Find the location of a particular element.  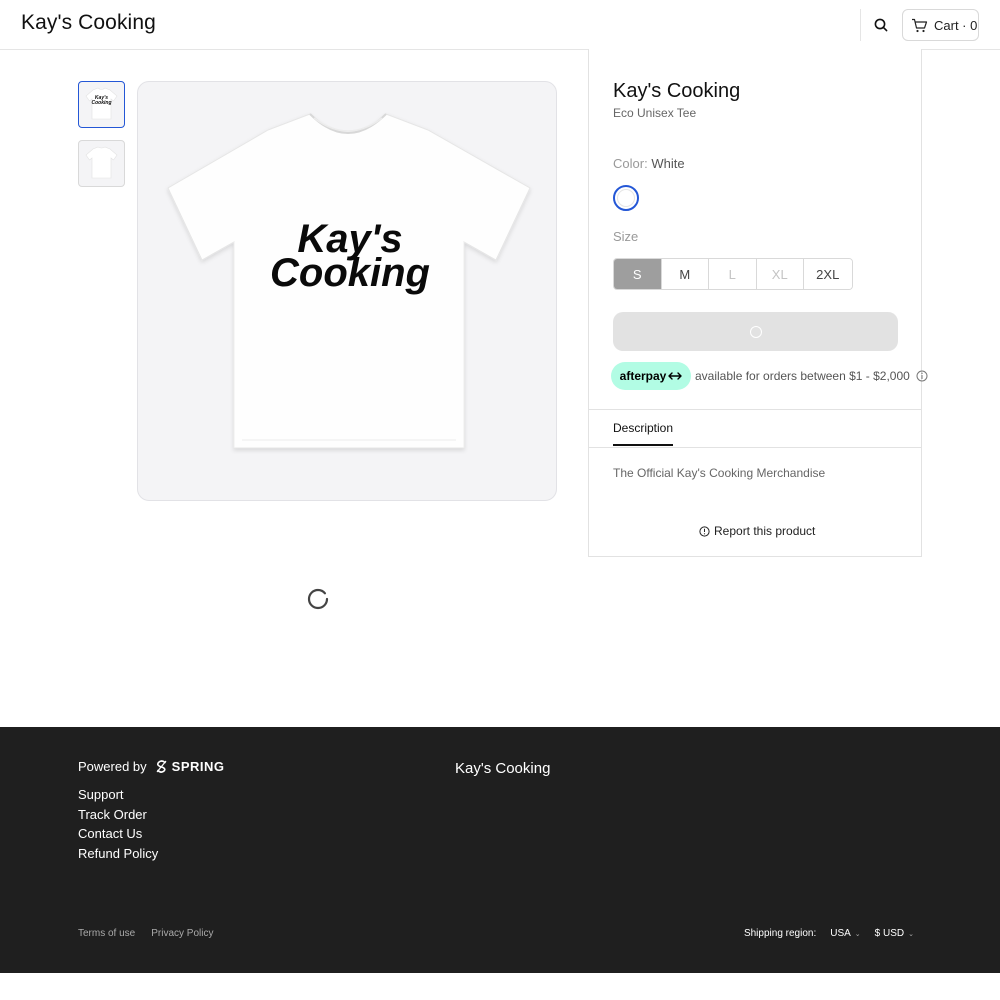

tshirt-front-thumbnail: Kay's Cooking is located at coordinates (101, 103).